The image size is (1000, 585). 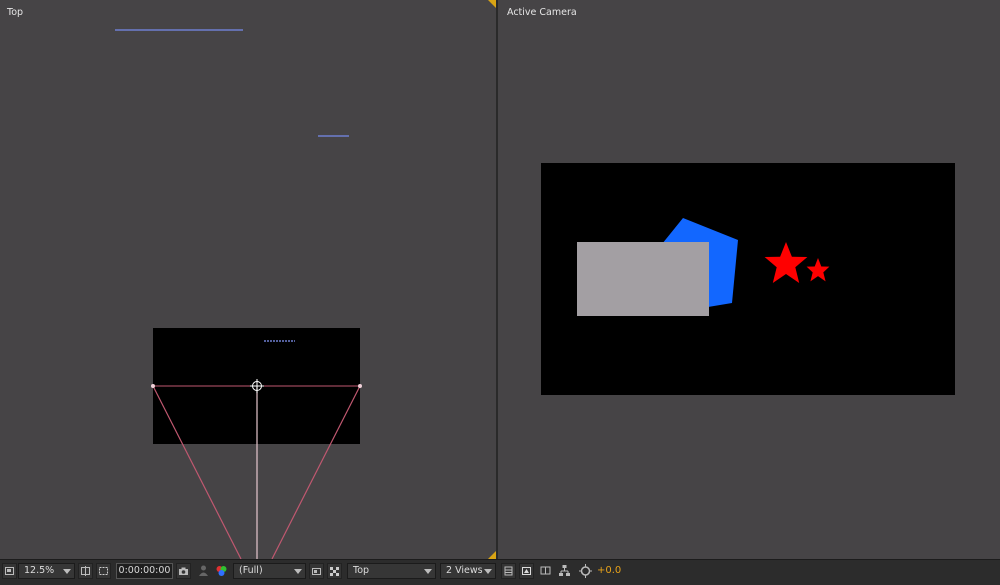 What do you see at coordinates (464, 570) in the screenshot?
I see `view-layout-value: 2 Views` at bounding box center [464, 570].